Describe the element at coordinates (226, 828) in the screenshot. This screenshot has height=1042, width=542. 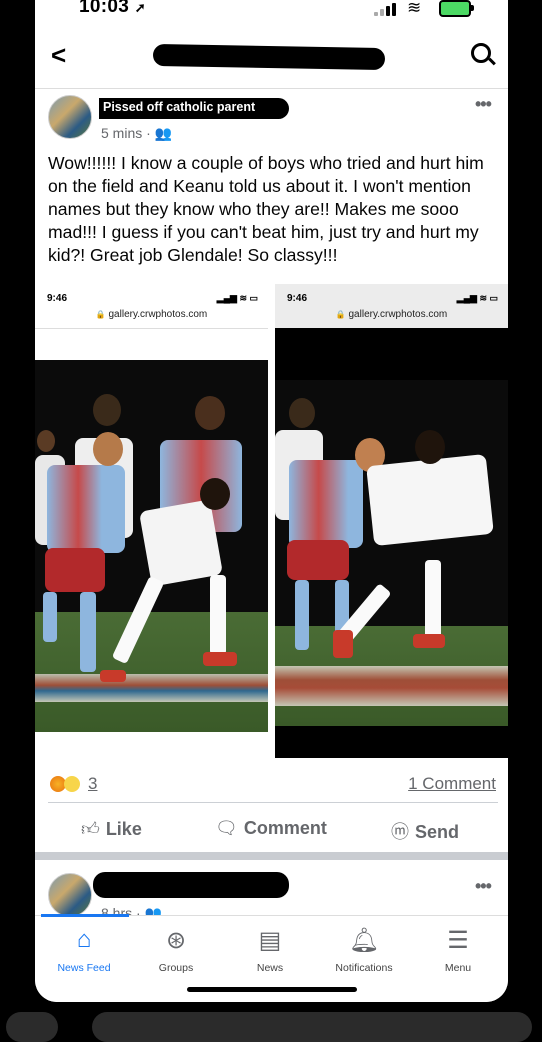
I see `comment-icon: 🗨︎` at that location.